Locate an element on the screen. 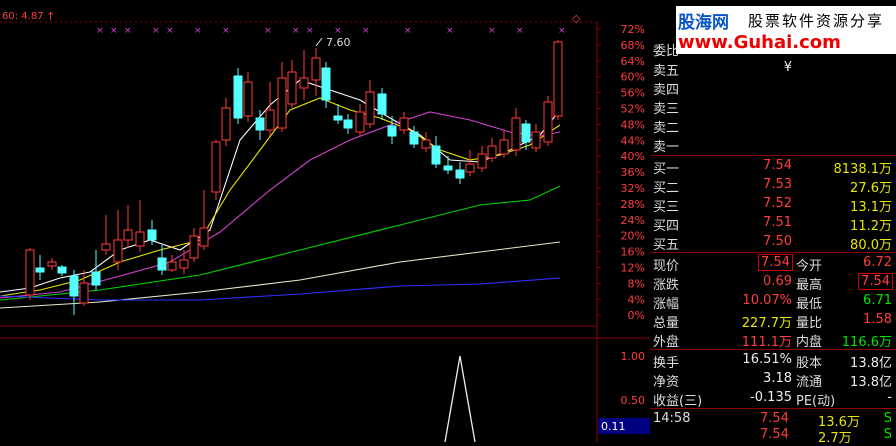 Image resolution: width=896 pixels, height=446 pixels. buy-row: 买二 7.53 27.6万 is located at coordinates (773, 185).